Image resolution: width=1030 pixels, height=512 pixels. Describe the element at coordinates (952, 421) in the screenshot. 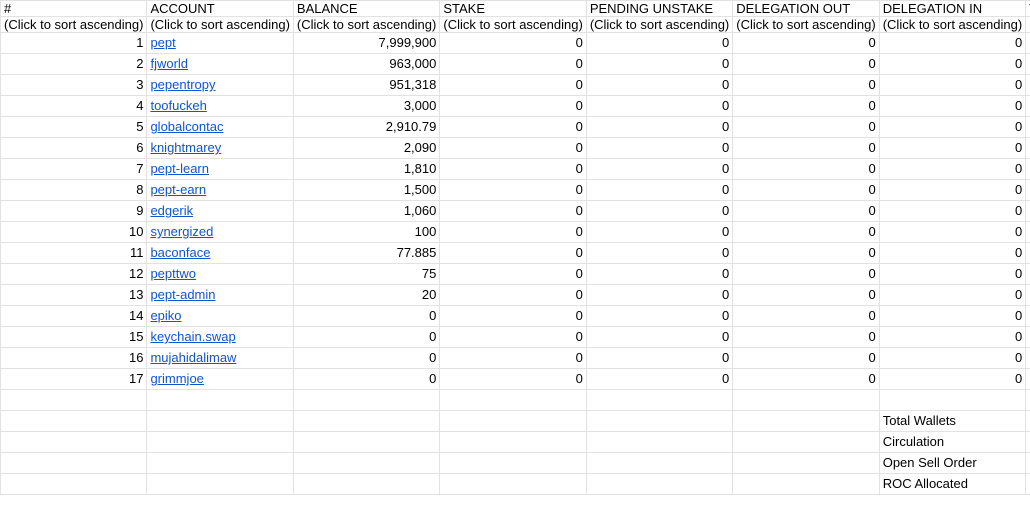

I see `summary-label-cell: Total Wallets` at that location.